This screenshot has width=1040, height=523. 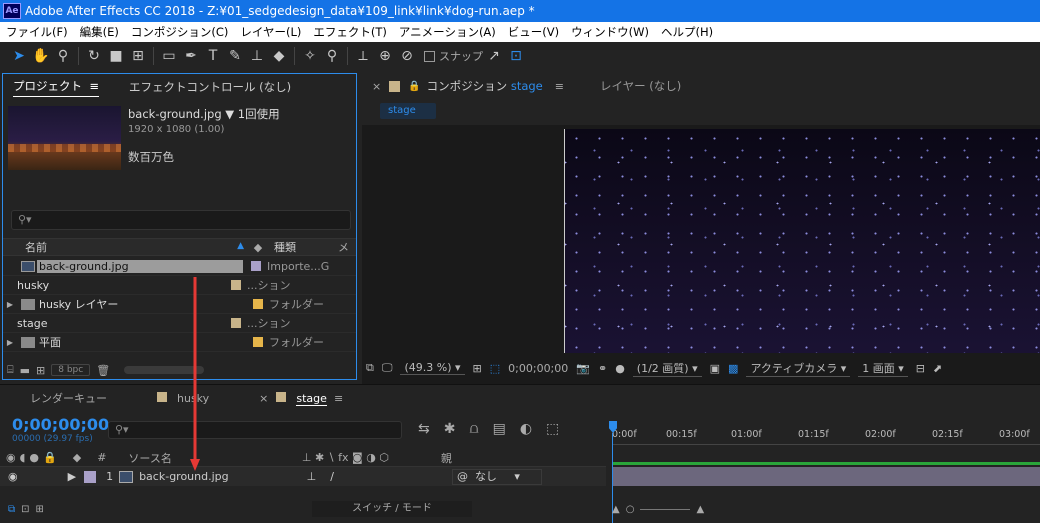 I want to click on graph-editor-icon: ⬚, so click(x=552, y=429).